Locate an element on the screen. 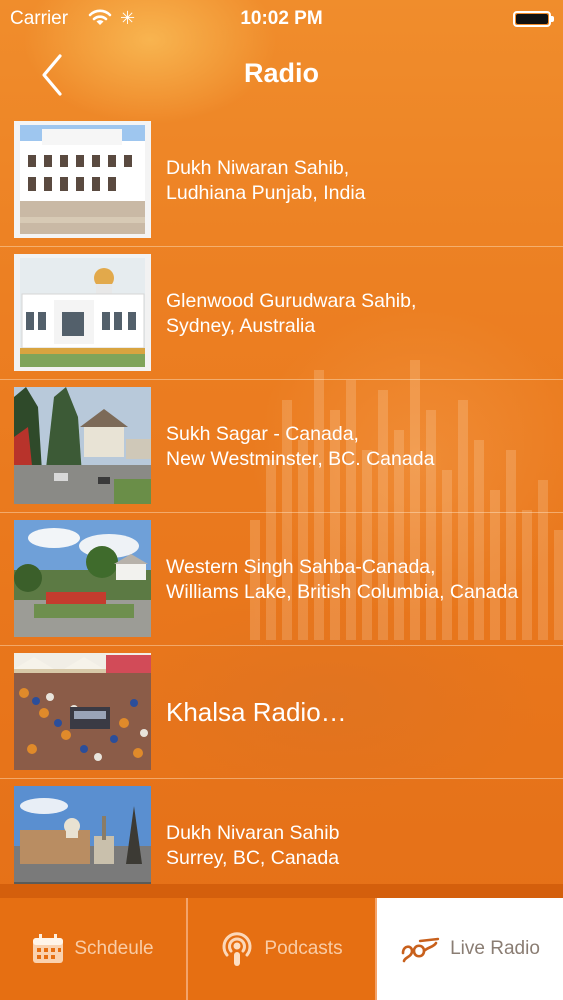  station-row: Dukh Nivaran Sahib Surrey, BC, Canada is located at coordinates (281, 831).